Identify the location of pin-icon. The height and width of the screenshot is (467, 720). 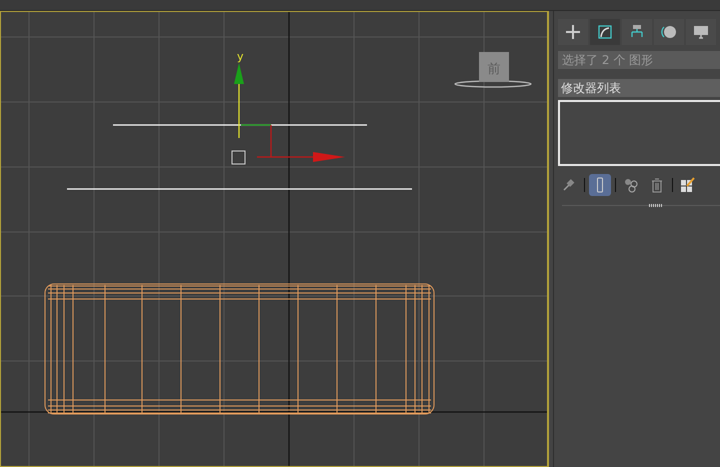
(569, 185).